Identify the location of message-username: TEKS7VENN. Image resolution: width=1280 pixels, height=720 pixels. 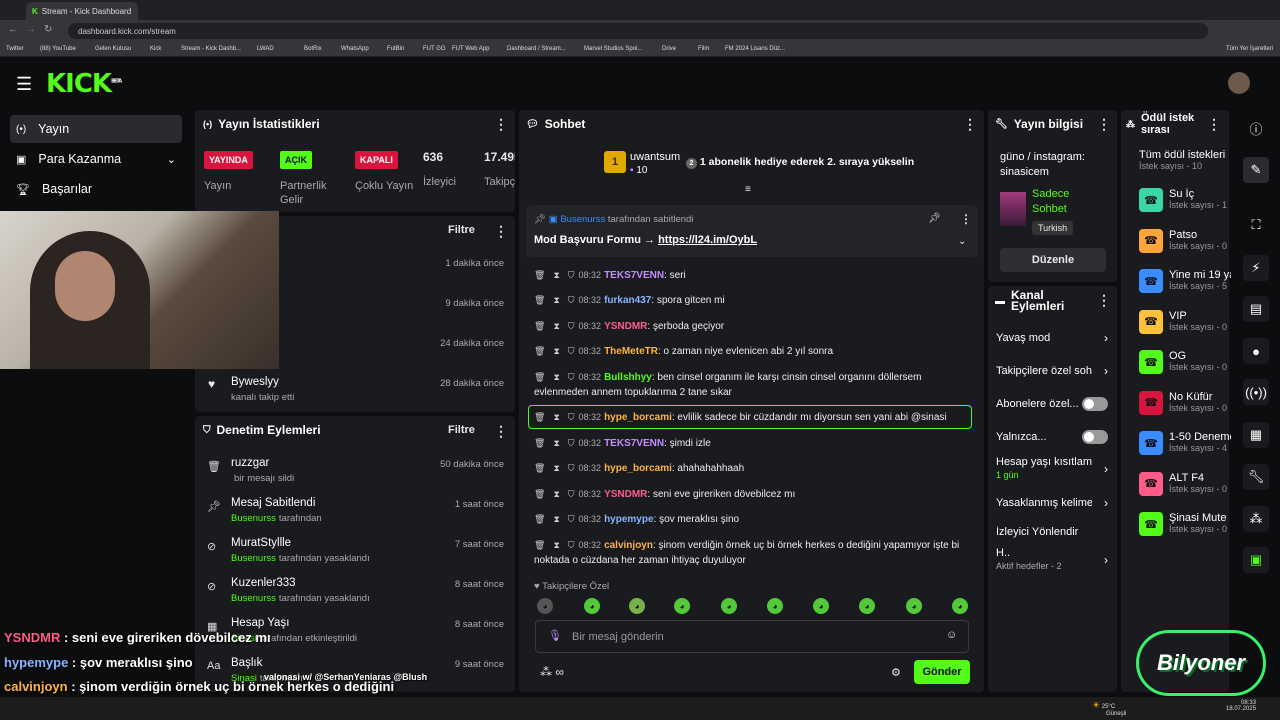
(634, 443).